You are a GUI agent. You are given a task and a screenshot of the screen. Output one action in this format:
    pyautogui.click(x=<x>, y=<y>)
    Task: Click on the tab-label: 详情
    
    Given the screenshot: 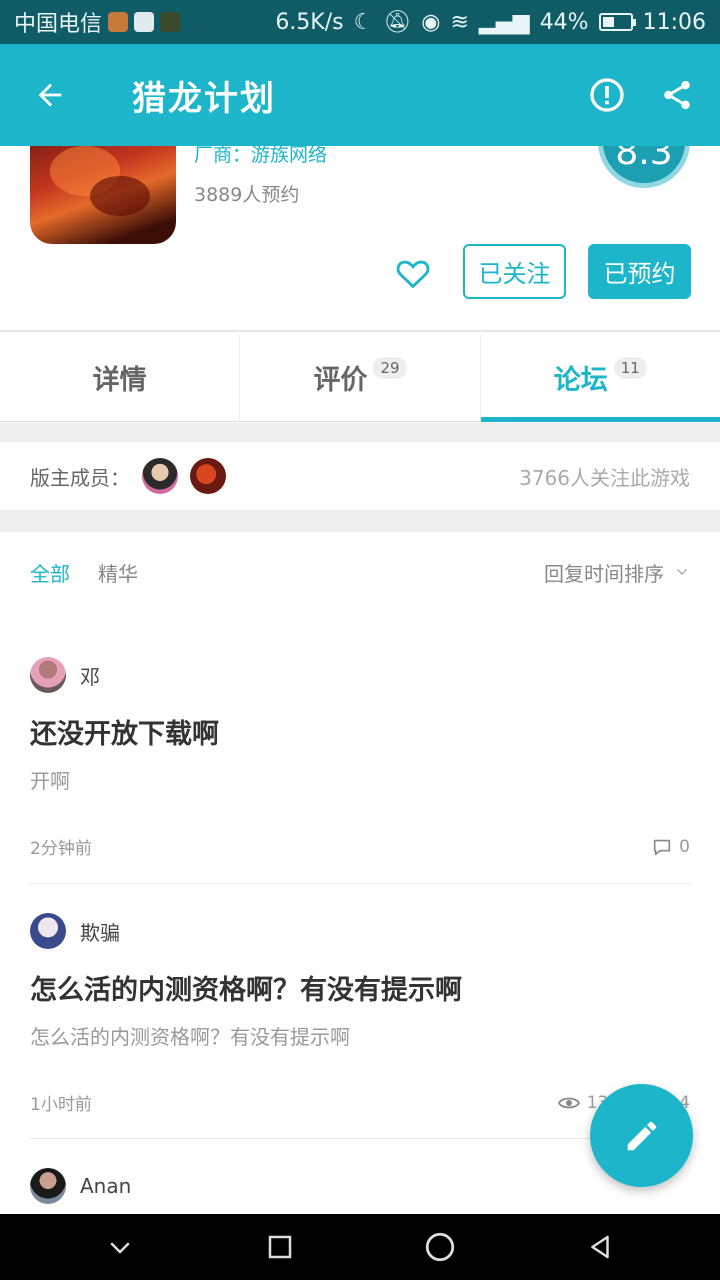 What is the action you would take?
    pyautogui.click(x=119, y=380)
    